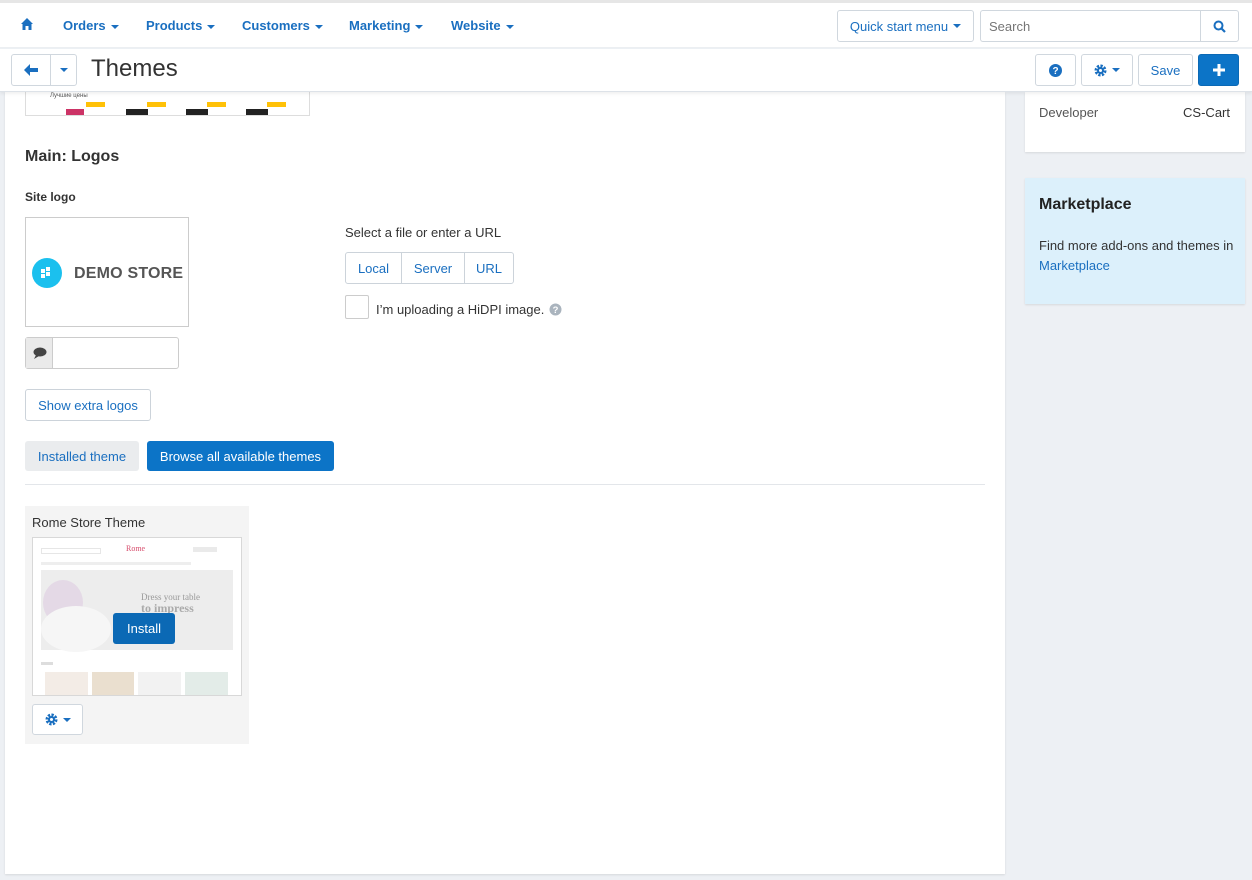  I want to click on save-button: Save, so click(1165, 70).